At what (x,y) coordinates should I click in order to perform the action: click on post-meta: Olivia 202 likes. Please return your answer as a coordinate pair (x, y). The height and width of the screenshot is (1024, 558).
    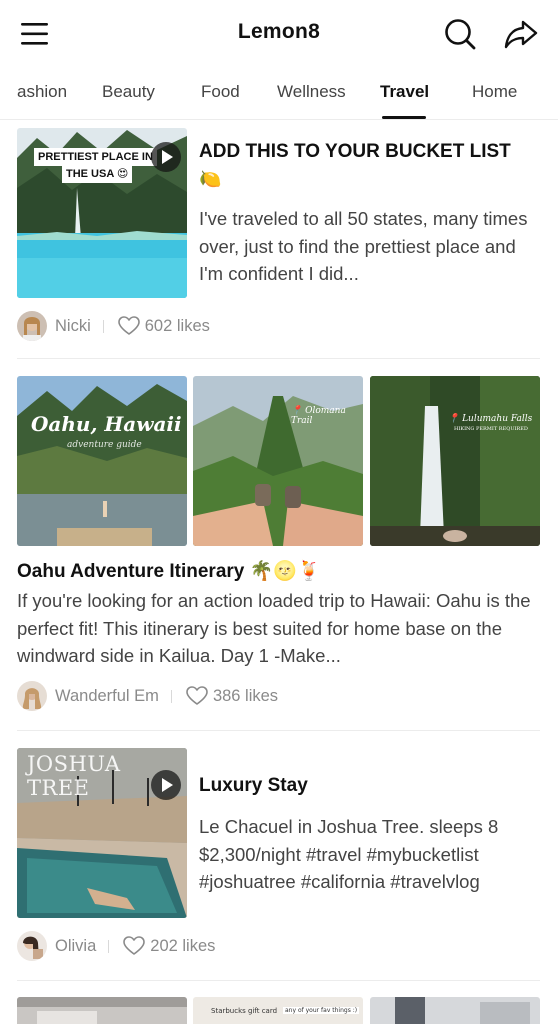
    Looking at the image, I should click on (116, 946).